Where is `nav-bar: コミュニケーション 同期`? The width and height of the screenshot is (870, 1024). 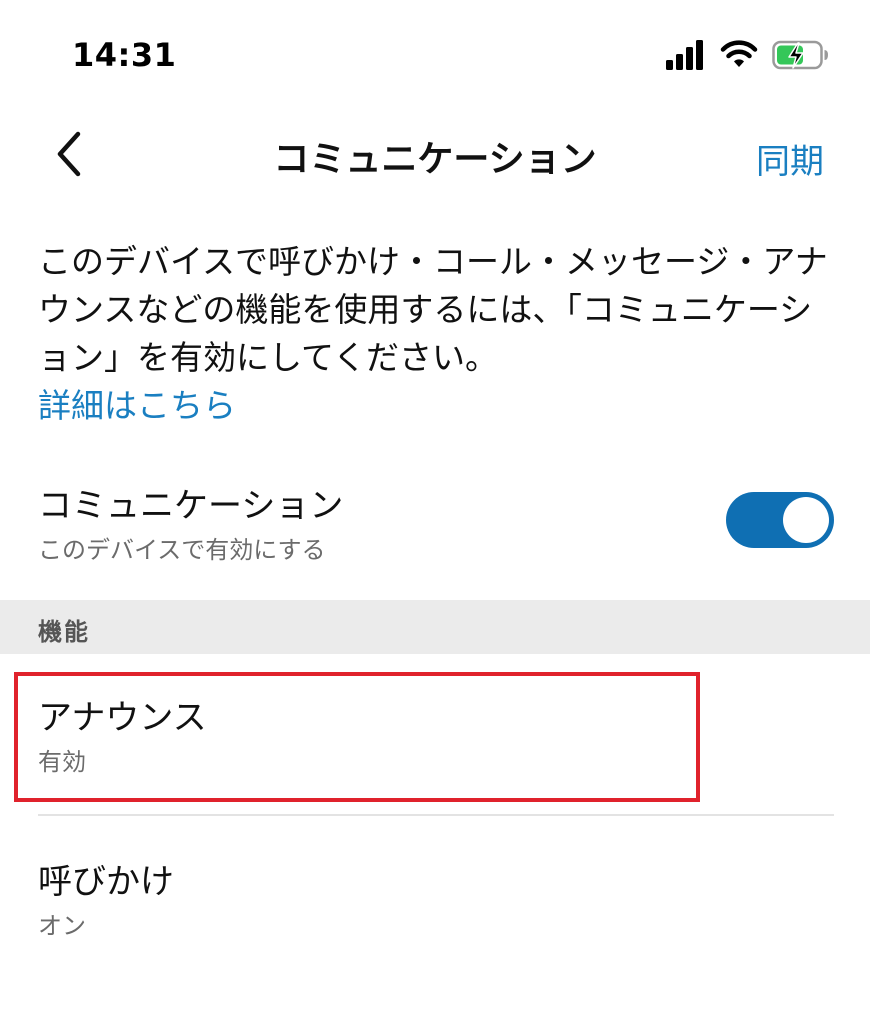 nav-bar: コミュニケーション 同期 is located at coordinates (435, 155).